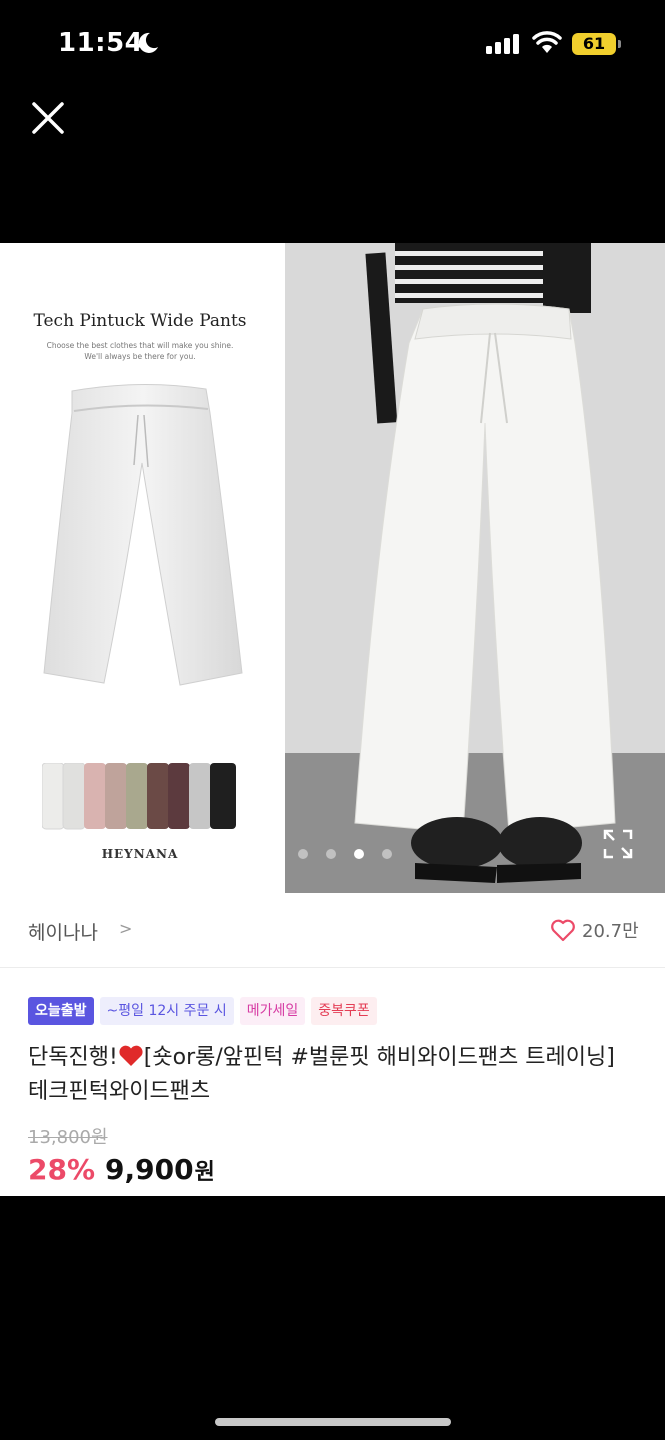 The width and height of the screenshot is (665, 1440). What do you see at coordinates (345, 854) in the screenshot?
I see `carousel-dots` at bounding box center [345, 854].